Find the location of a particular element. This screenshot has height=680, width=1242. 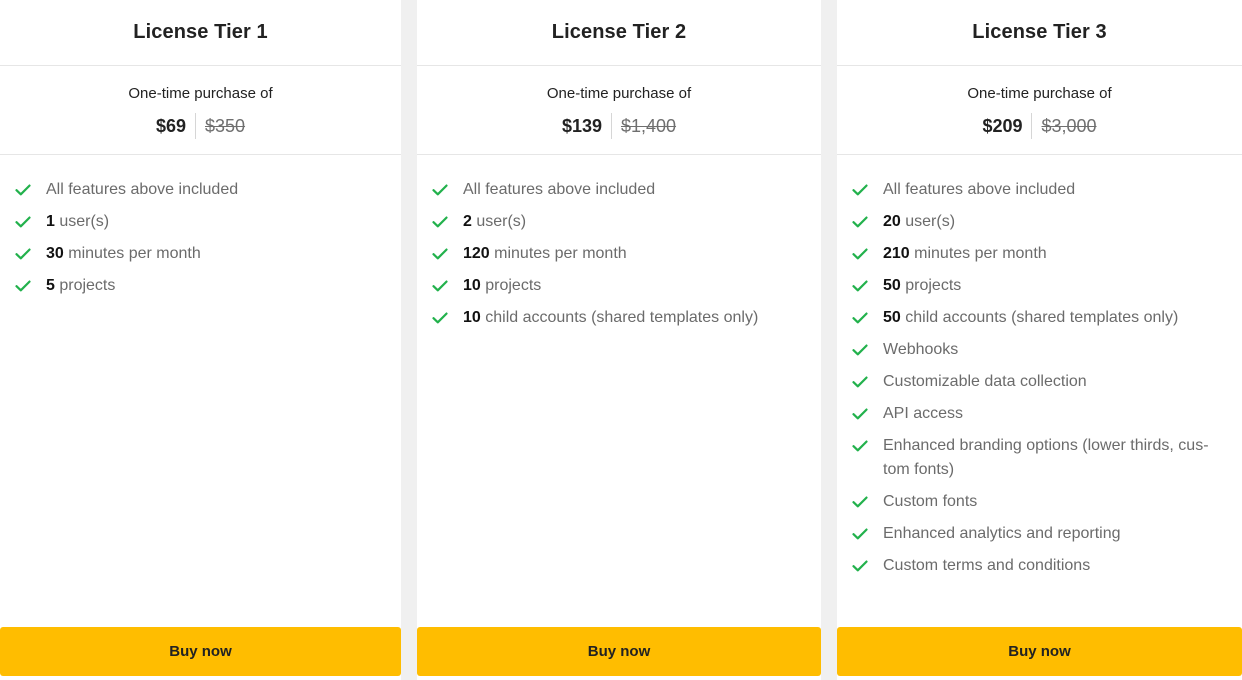

current-price: $139 is located at coordinates (581, 126).